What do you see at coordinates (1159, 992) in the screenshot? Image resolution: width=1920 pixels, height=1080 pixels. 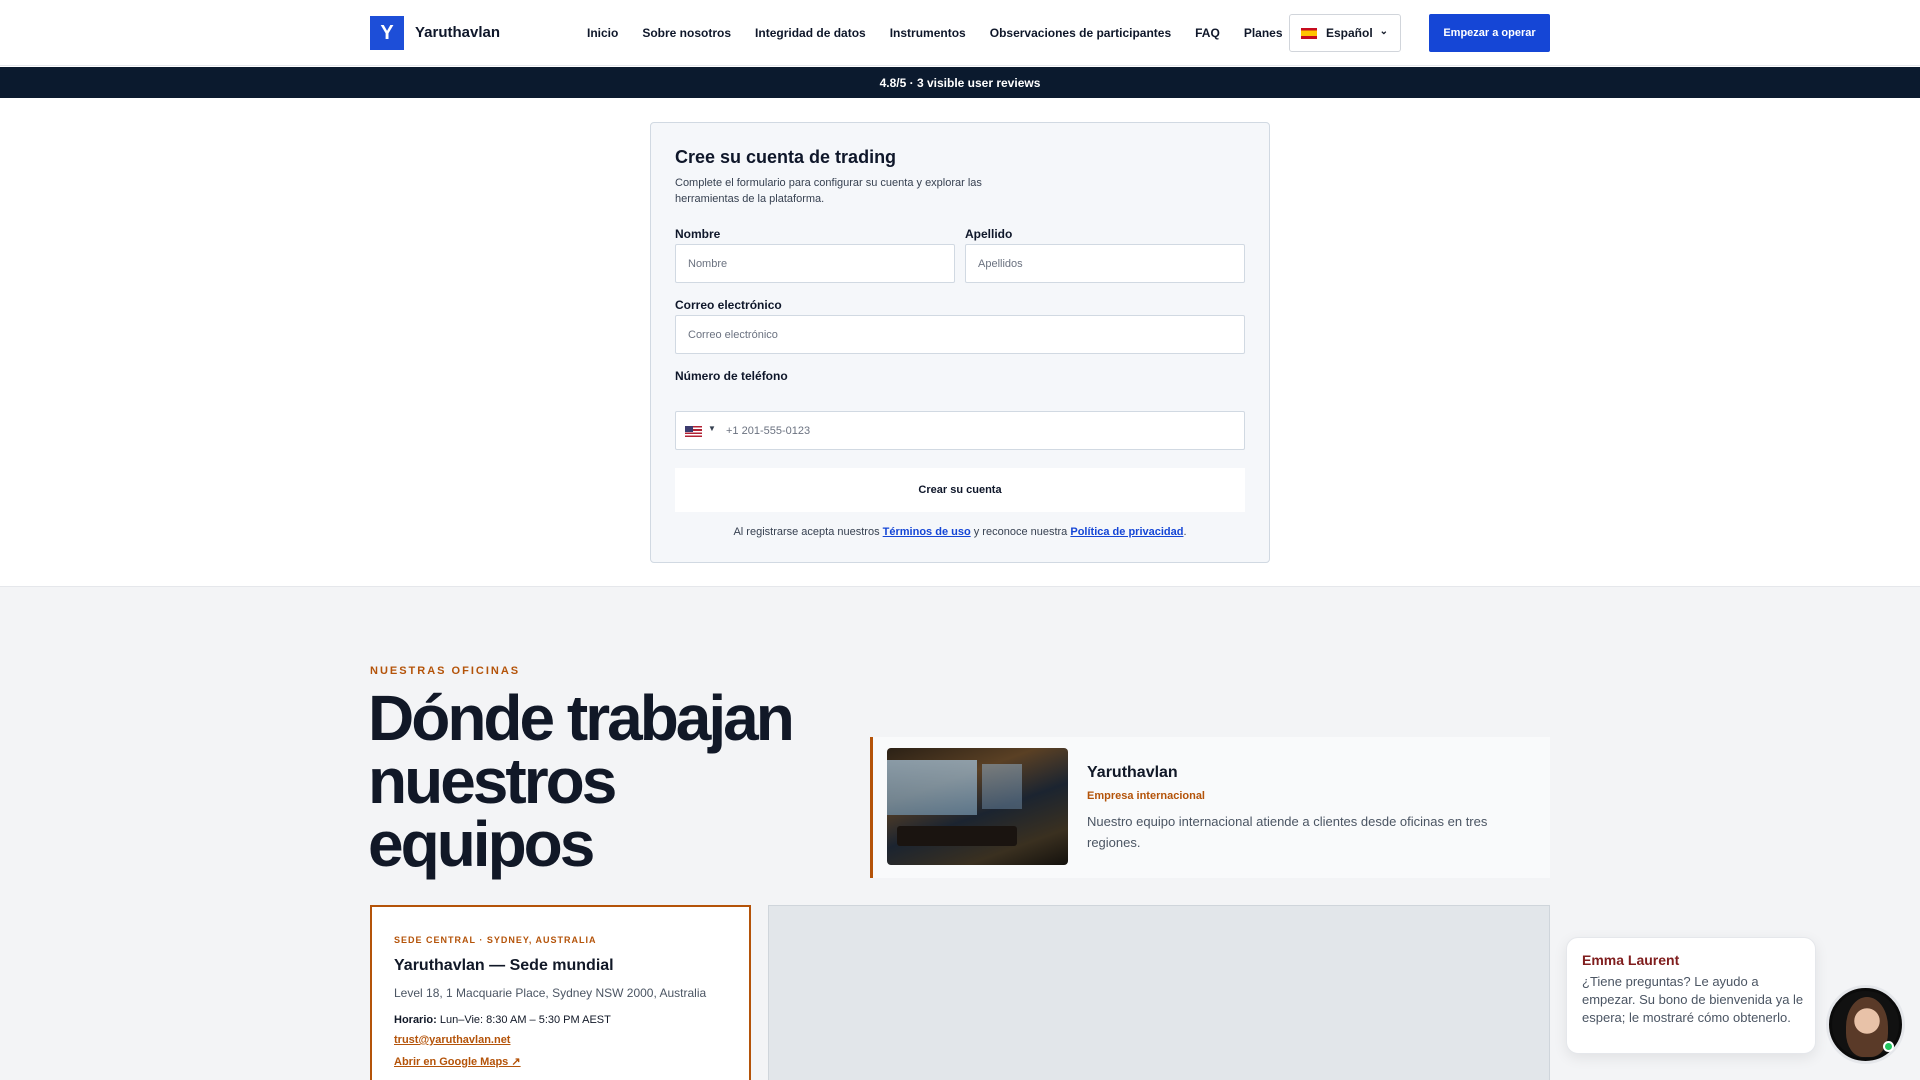 I see `office-map` at bounding box center [1159, 992].